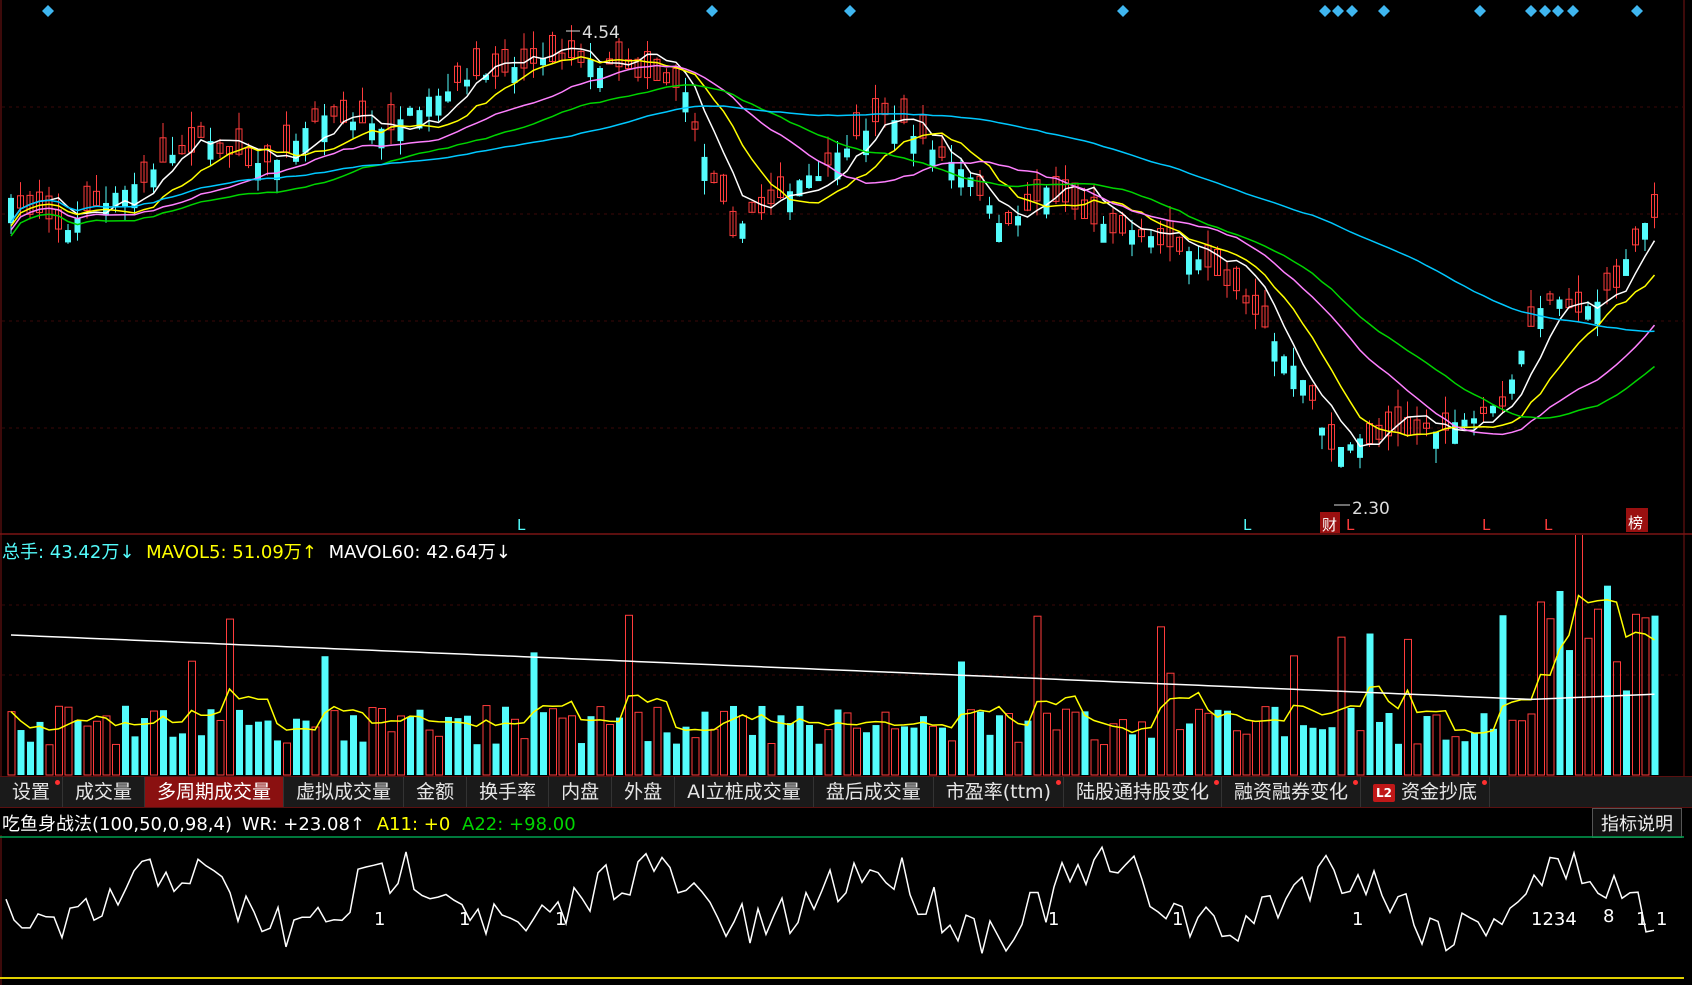 This screenshot has width=1692, height=985. What do you see at coordinates (744, 792) in the screenshot?
I see `tab-8: AI立桩成交量` at bounding box center [744, 792].